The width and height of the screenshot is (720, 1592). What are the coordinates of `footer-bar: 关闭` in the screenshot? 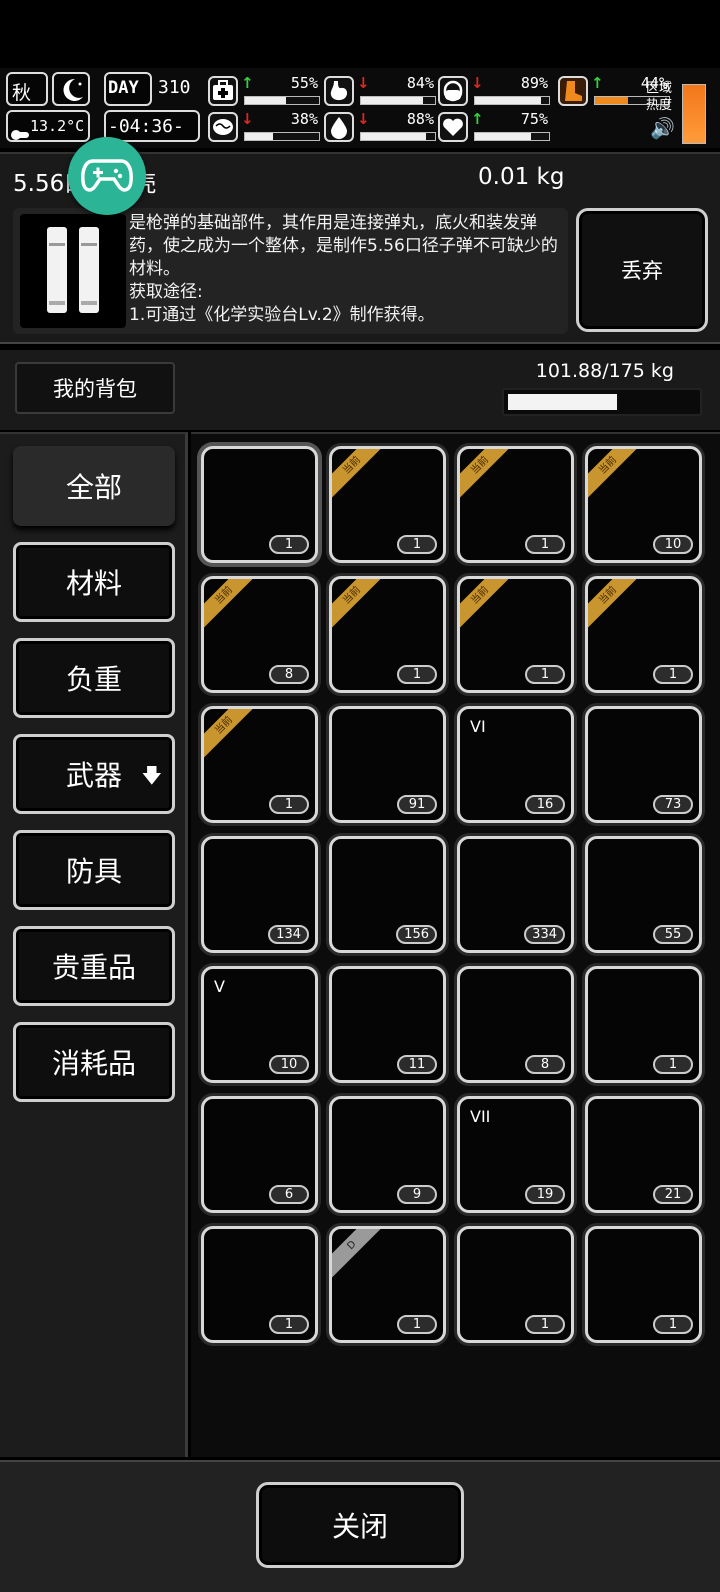 It's located at (360, 1526).